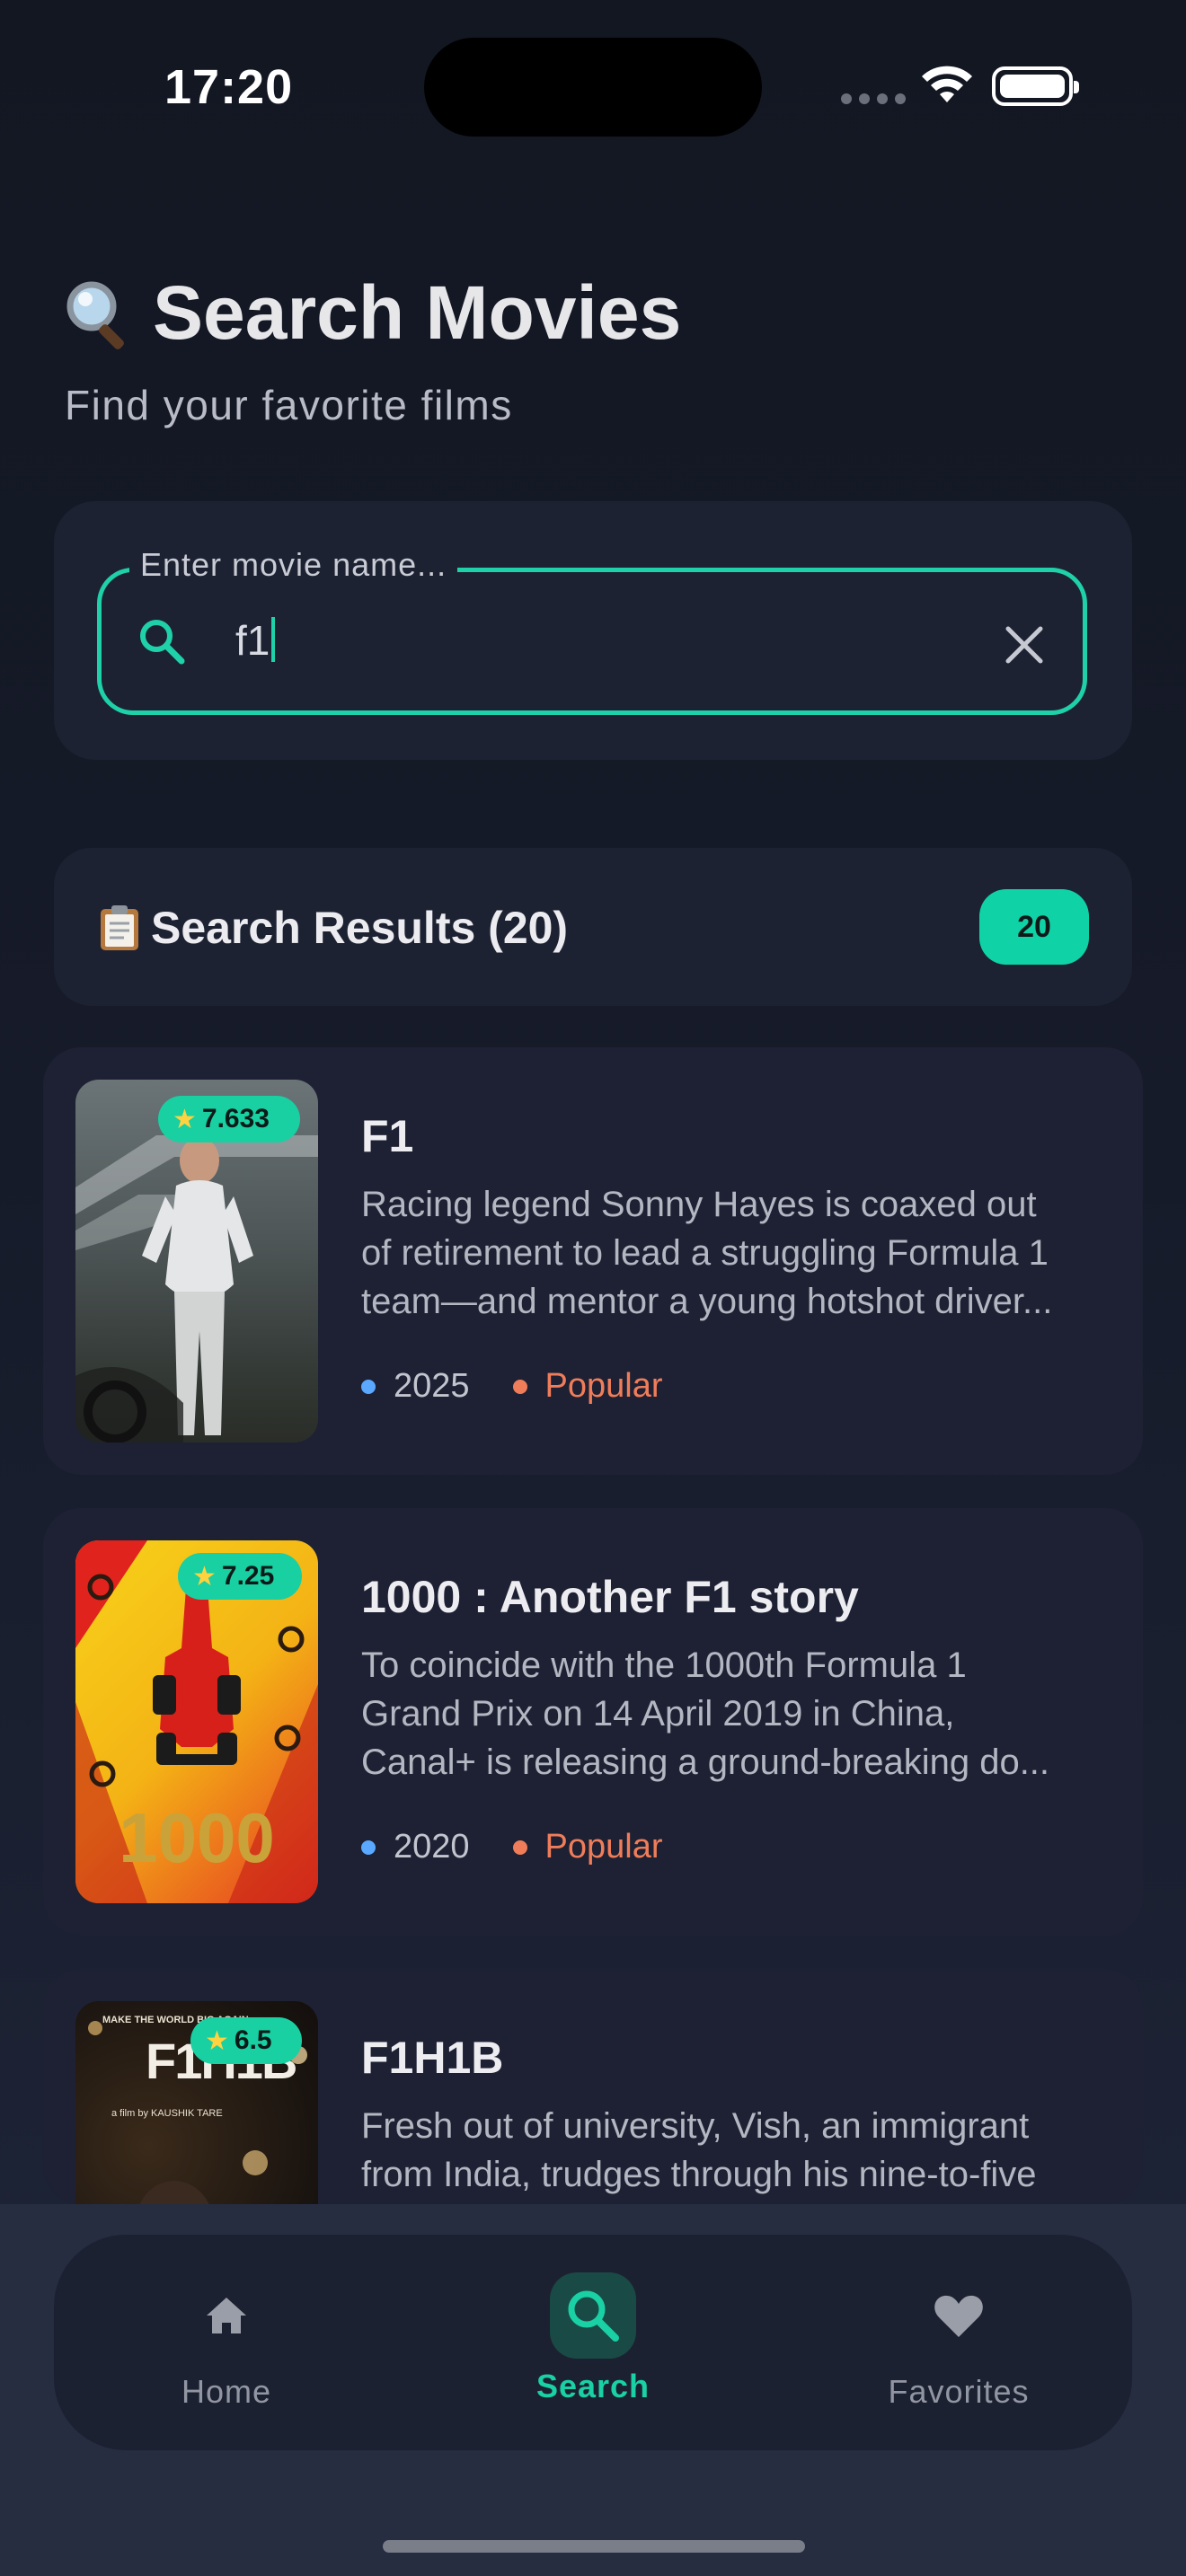 This screenshot has height=2576, width=1186. What do you see at coordinates (240, 1576) in the screenshot?
I see `rating-badge: ★ 7.25` at bounding box center [240, 1576].